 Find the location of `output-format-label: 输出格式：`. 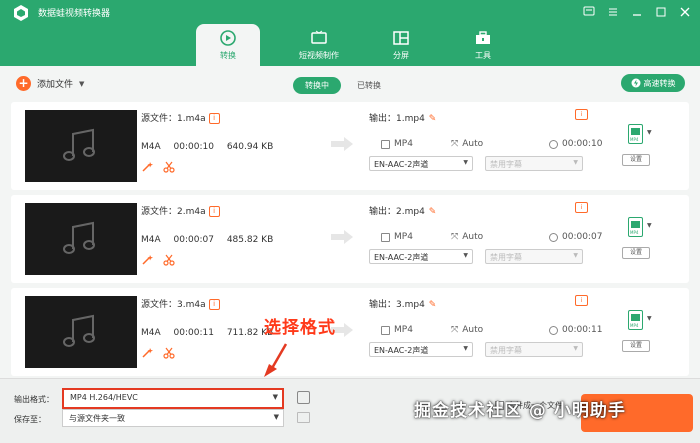

output-format-label: 输出格式： is located at coordinates (34, 399).